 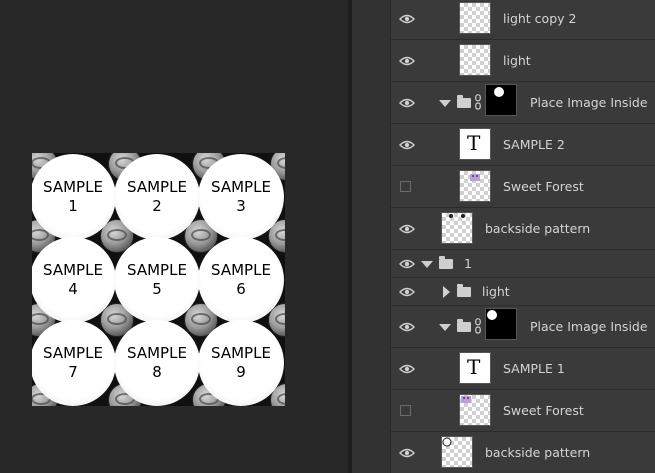 I want to click on layer-row-sample-2: T SAMPLE 2, so click(x=523, y=145).